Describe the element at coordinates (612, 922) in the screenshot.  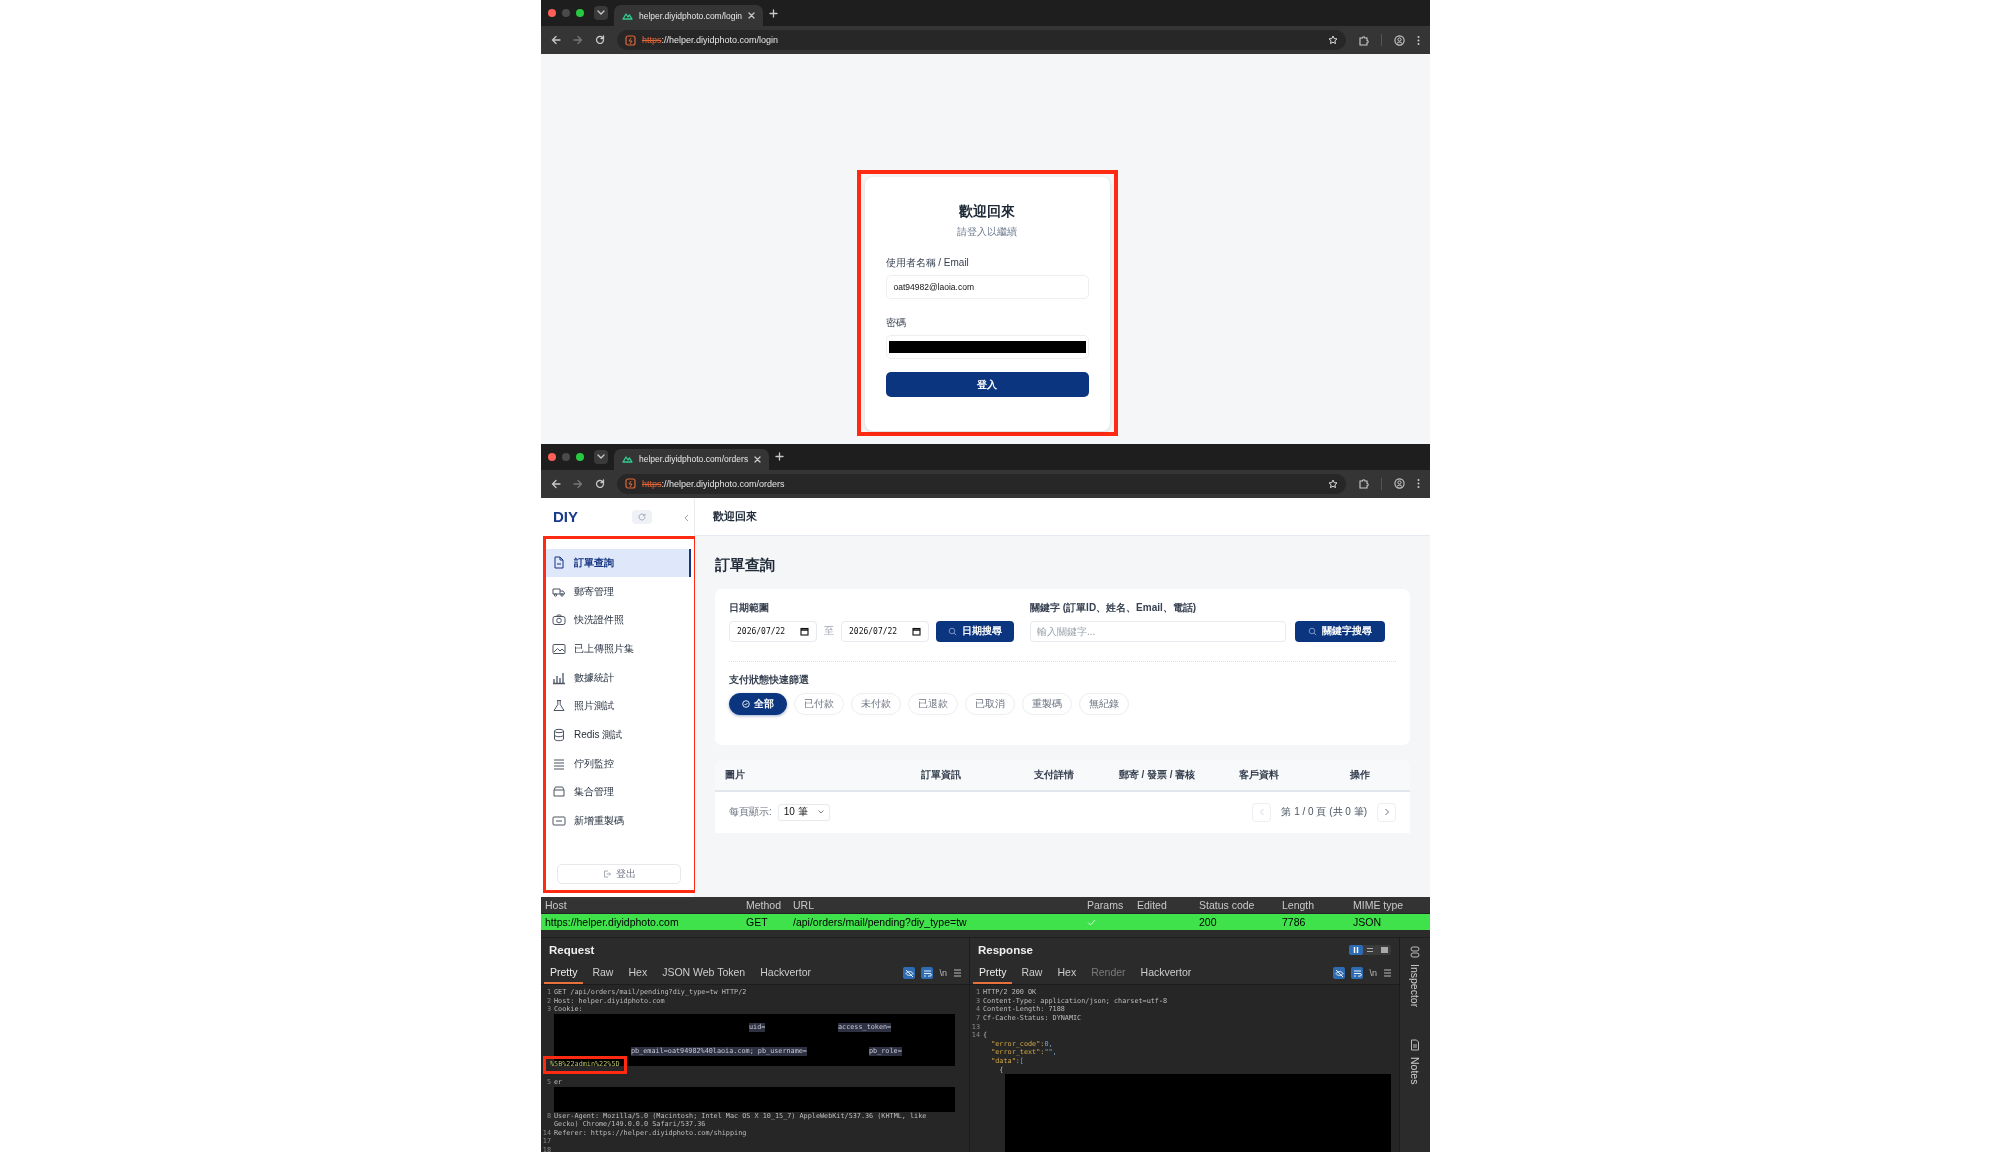
I see `table-cell-text: https://helper.diyidphoto.com` at that location.